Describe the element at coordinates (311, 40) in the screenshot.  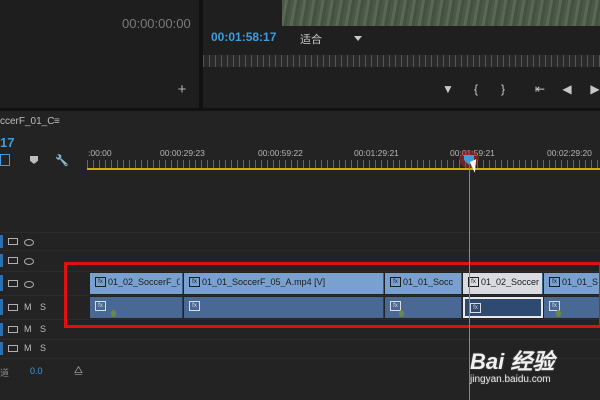
I see `zoom-value: 适合` at that location.